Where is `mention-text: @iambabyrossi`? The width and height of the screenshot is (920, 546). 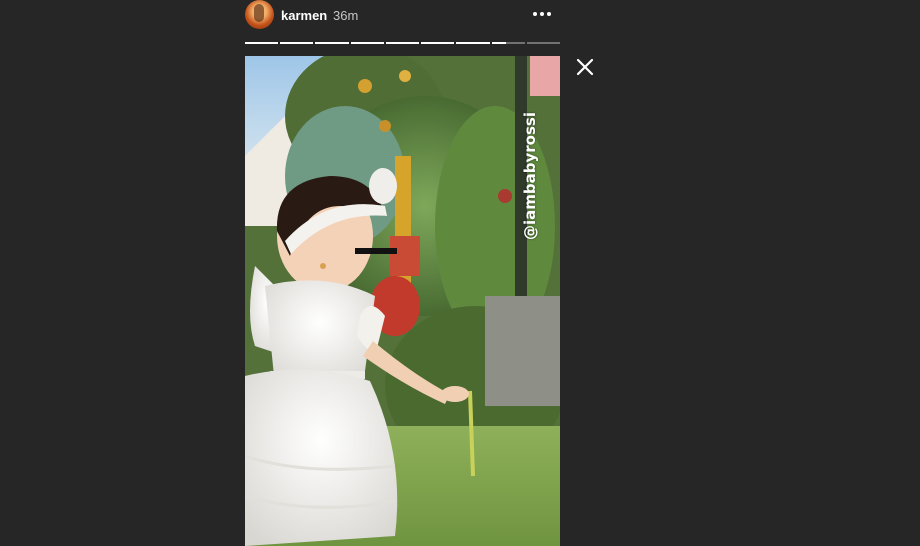
mention-text: @iambabyrossi is located at coordinates (530, 176).